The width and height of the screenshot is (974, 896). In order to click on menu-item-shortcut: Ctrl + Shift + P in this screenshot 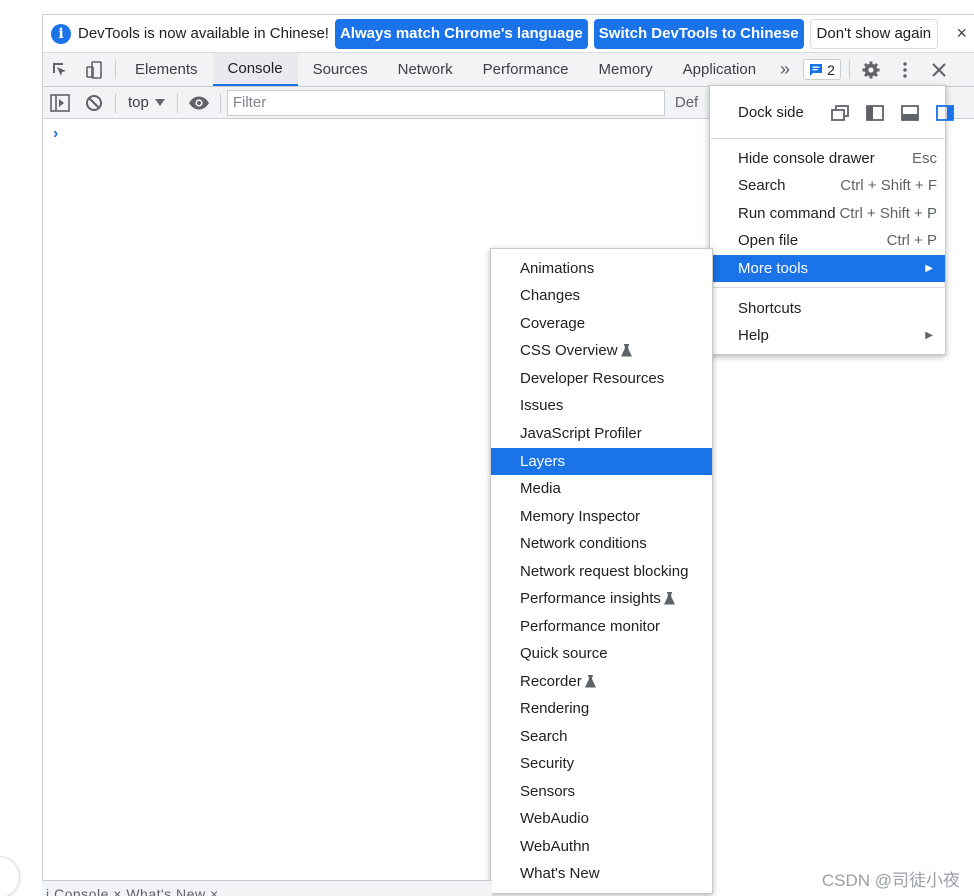, I will do `click(888, 213)`.